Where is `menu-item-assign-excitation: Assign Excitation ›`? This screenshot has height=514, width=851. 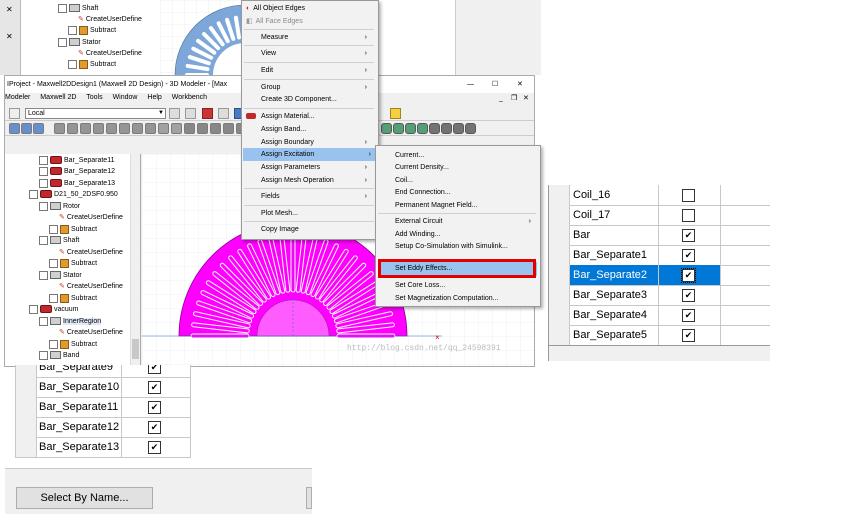
menu-item-assign-excitation: Assign Excitation › is located at coordinates (310, 154).